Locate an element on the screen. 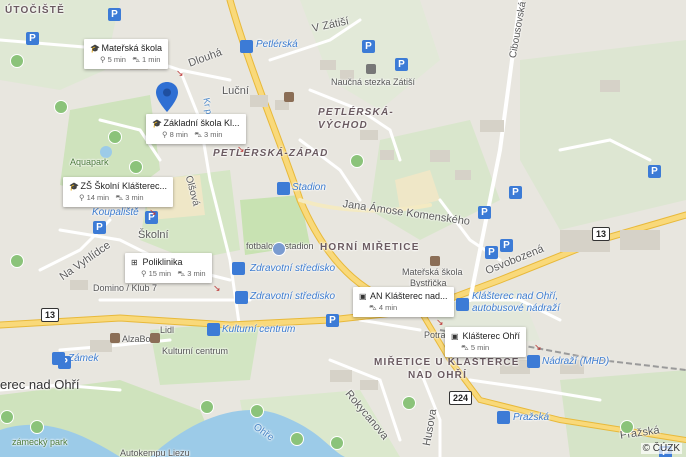  stop-label-zdravotni-2: Zdravotní středisko is located at coordinates (293, 296).